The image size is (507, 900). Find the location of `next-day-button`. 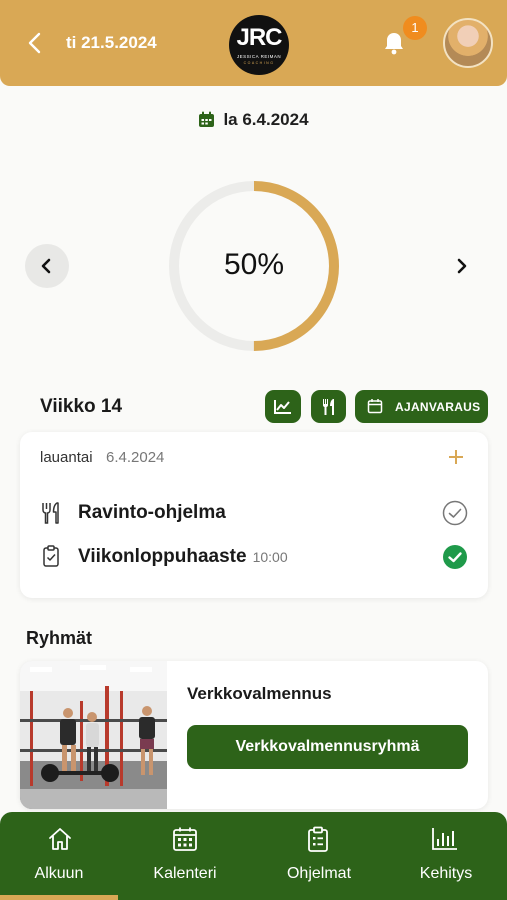

next-day-button is located at coordinates (461, 266).